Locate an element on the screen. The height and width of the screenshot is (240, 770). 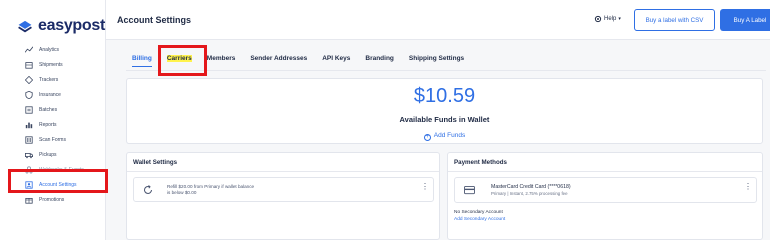
no-secondary-text: No Secondary Account is located at coordinates (478, 212).